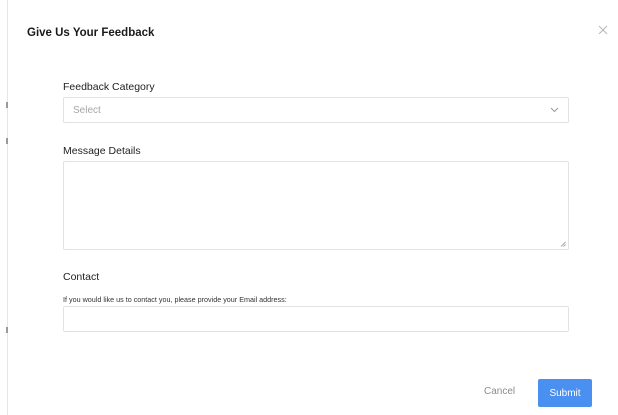 The height and width of the screenshot is (415, 618). I want to click on background-edge, so click(7, 207).